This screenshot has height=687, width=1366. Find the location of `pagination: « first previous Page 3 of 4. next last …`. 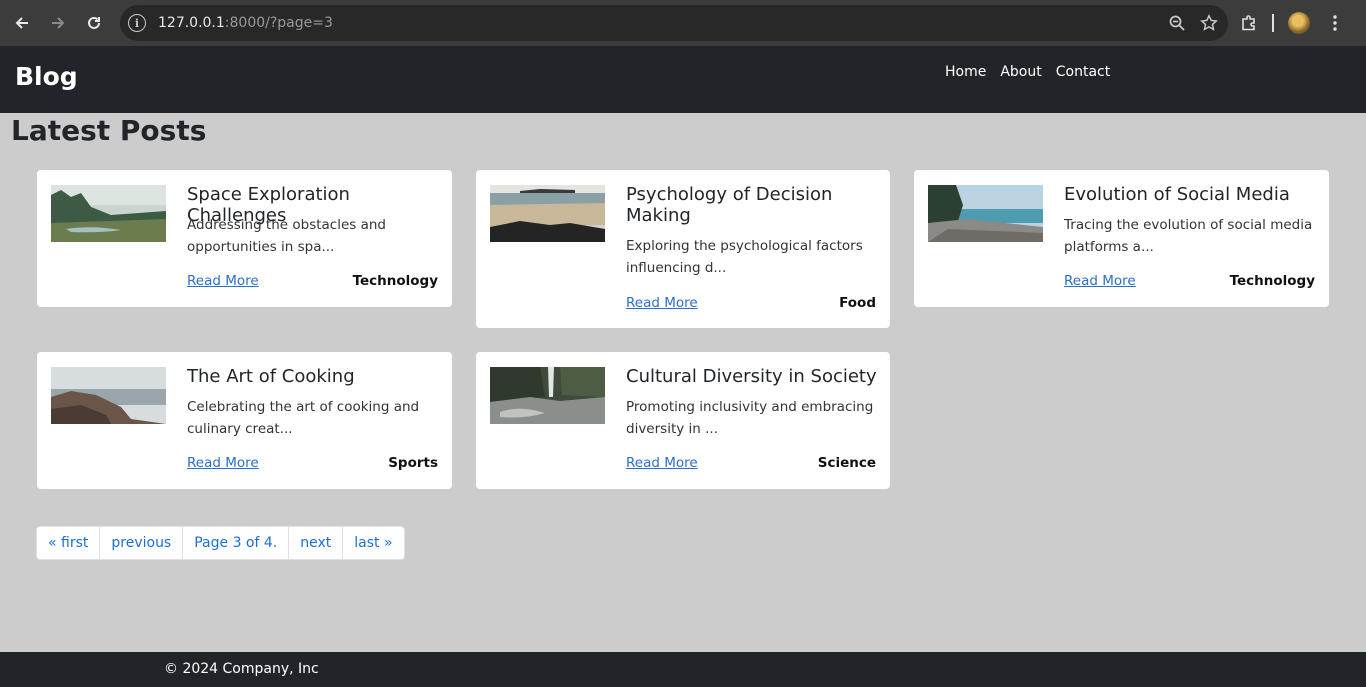

pagination: « first previous Page 3 of 4. next last … is located at coordinates (220, 543).